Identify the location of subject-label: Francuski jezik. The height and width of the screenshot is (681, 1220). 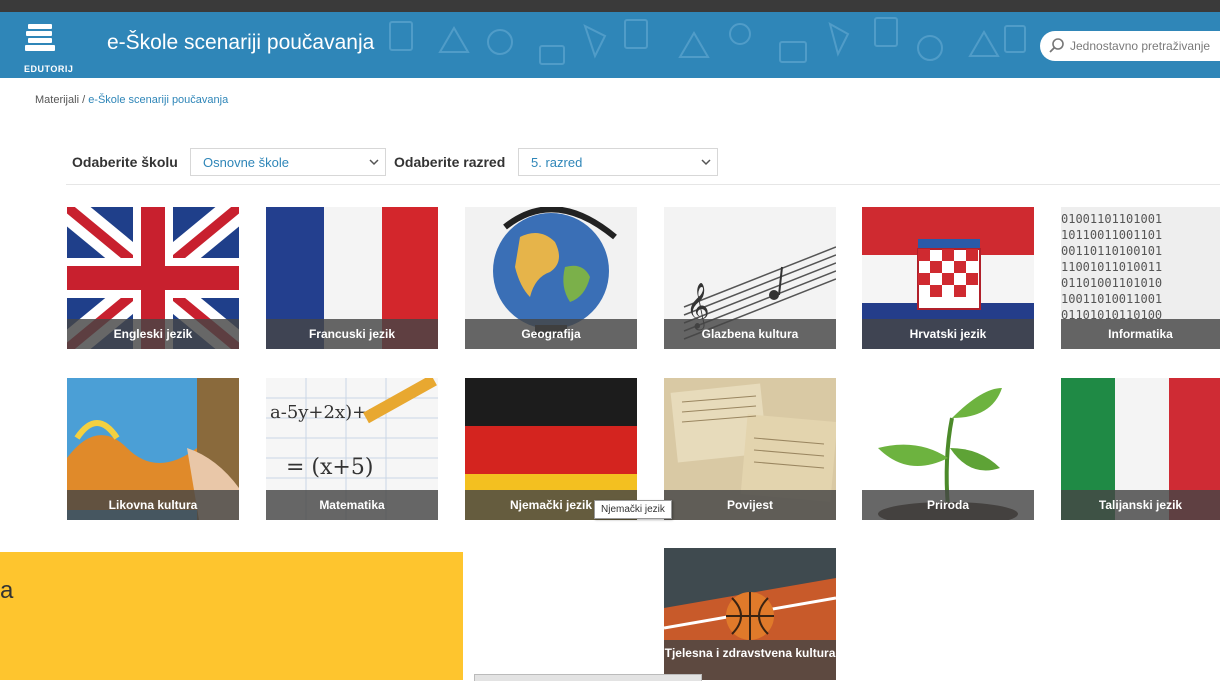
(352, 334).